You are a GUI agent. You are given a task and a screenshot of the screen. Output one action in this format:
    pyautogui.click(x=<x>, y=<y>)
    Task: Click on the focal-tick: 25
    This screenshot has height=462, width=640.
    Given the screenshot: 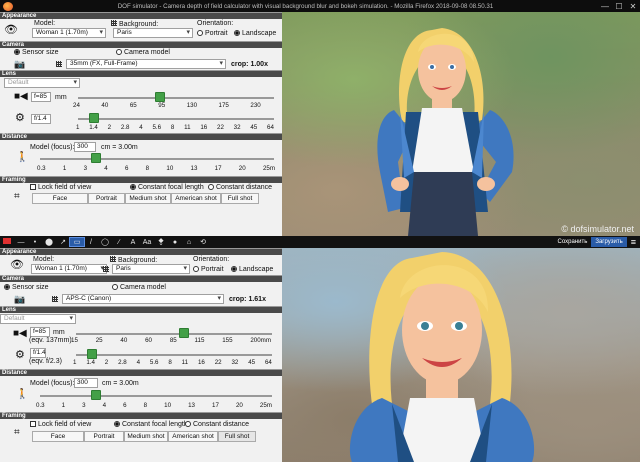 What is the action you would take?
    pyautogui.click(x=99, y=340)
    